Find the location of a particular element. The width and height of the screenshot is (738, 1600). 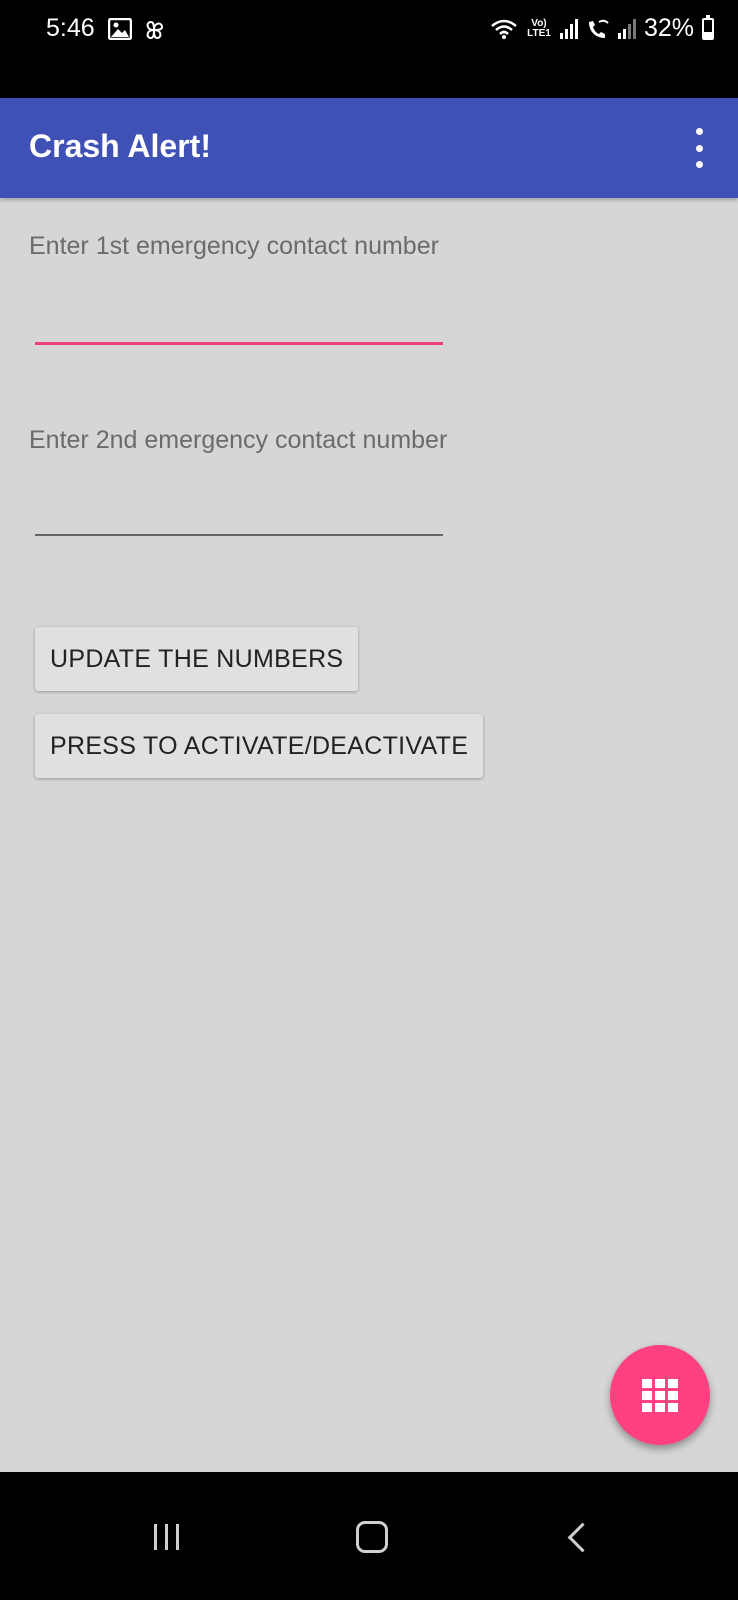

recents-icon is located at coordinates (166, 1537).